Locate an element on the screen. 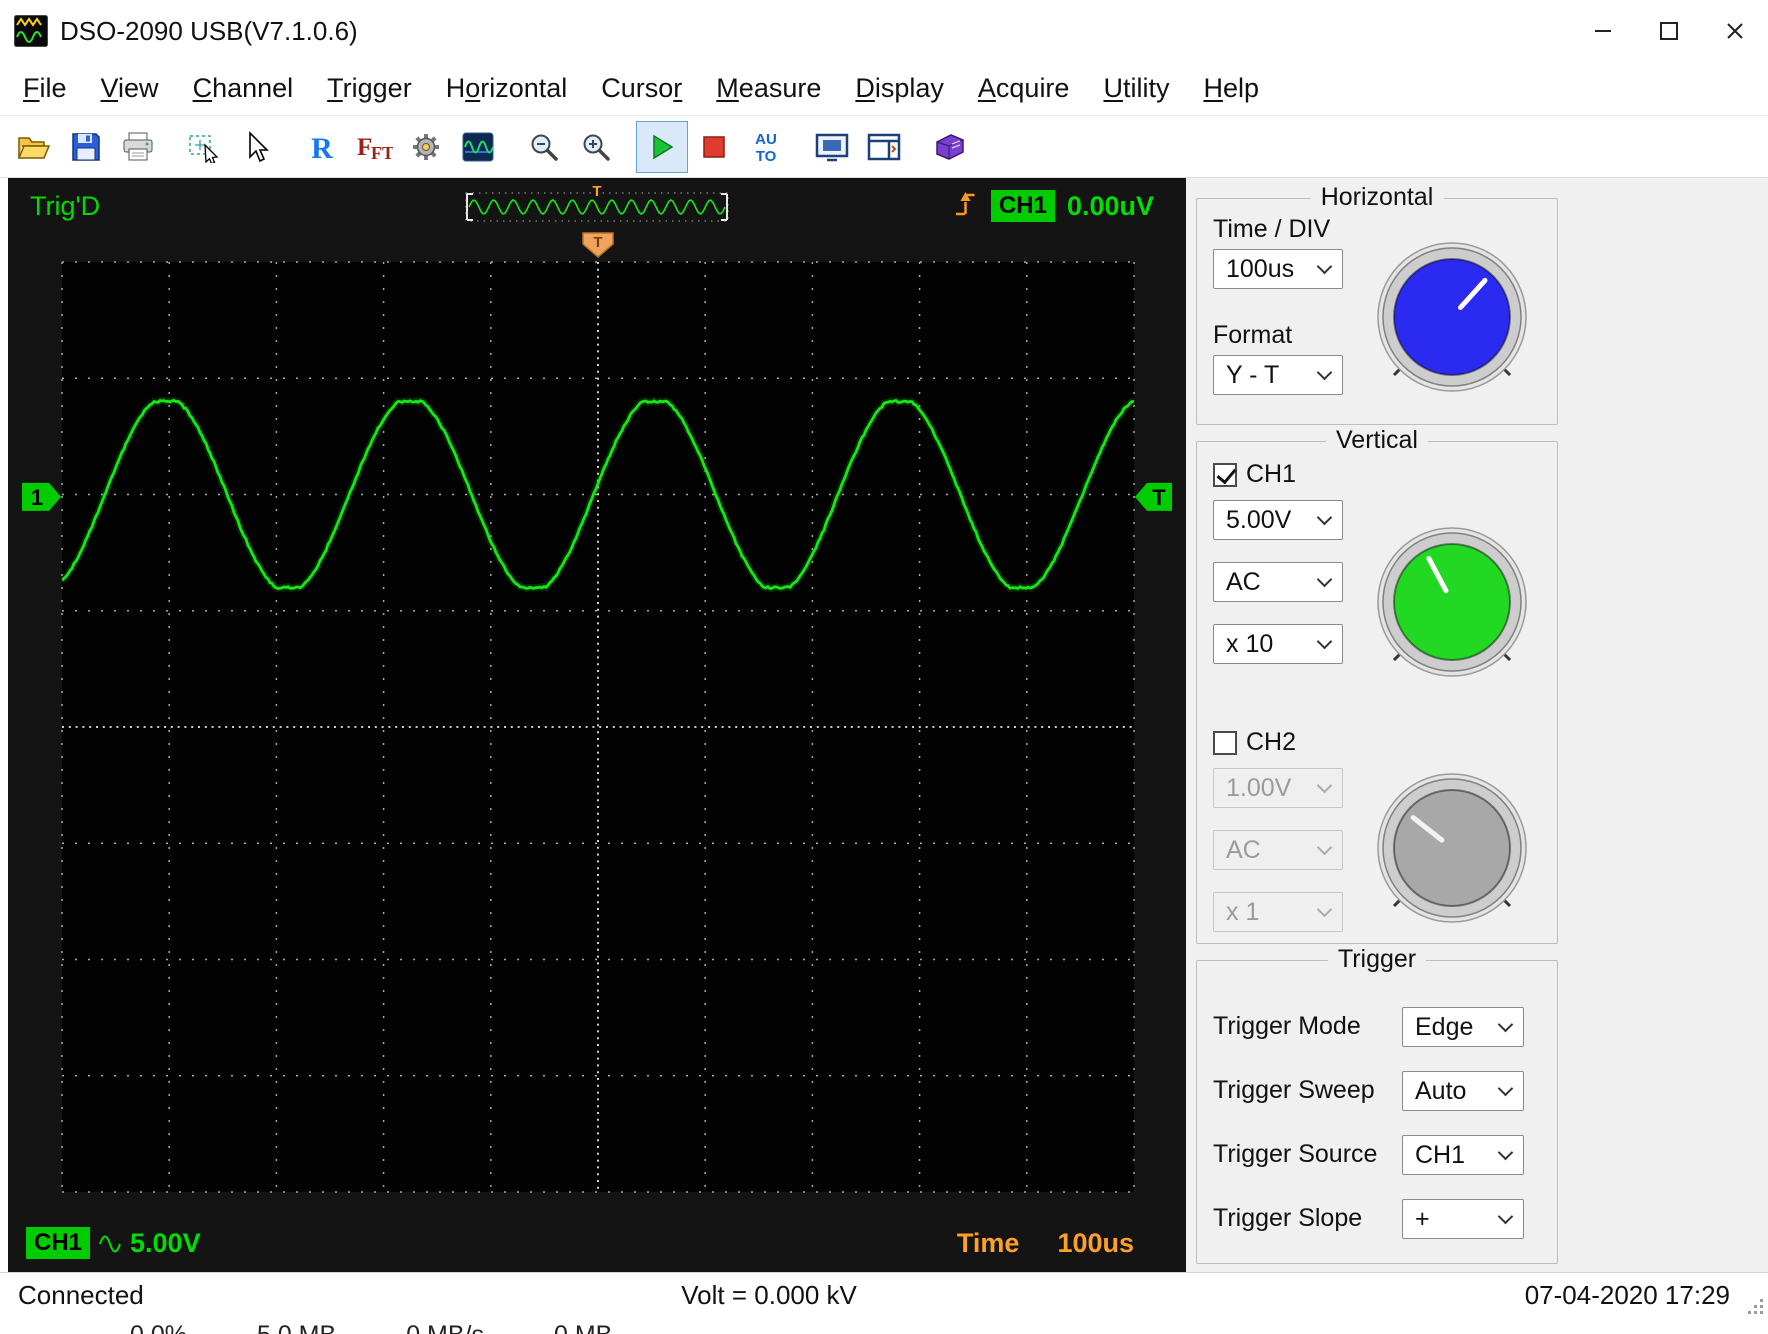 This screenshot has height=1334, width=1768. status-partial-fragment: 5.0 MB is located at coordinates (296, 1326).